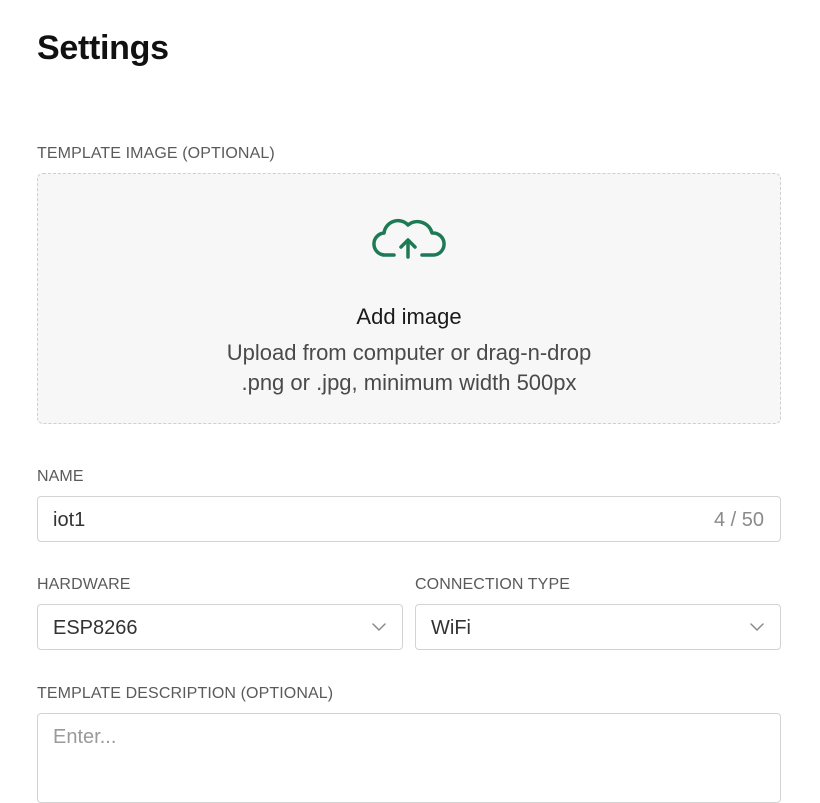  Describe the element at coordinates (84, 584) in the screenshot. I see `hardware-label: HARDWARE` at that location.